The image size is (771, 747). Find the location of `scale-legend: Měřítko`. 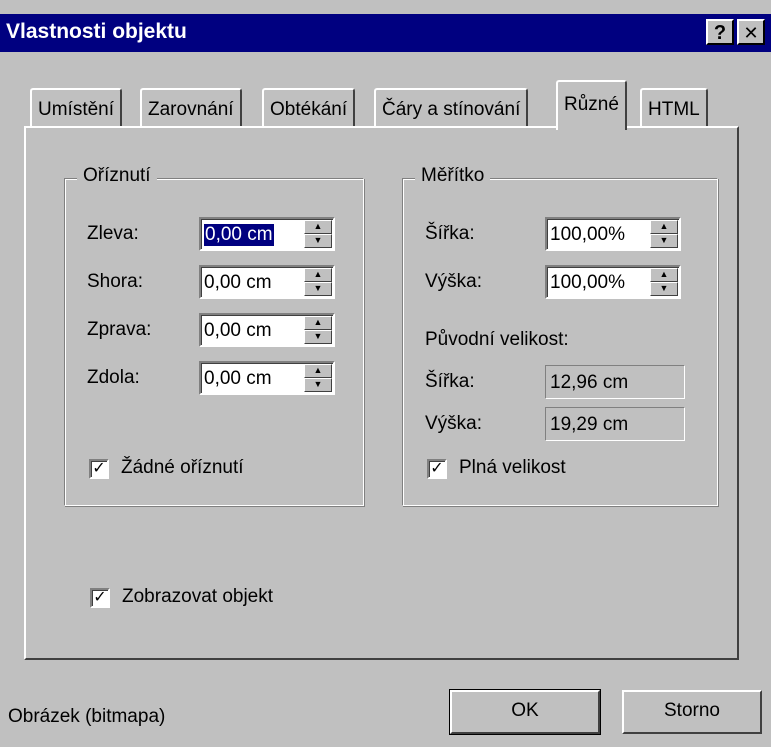

scale-legend: Měřítko is located at coordinates (453, 176).